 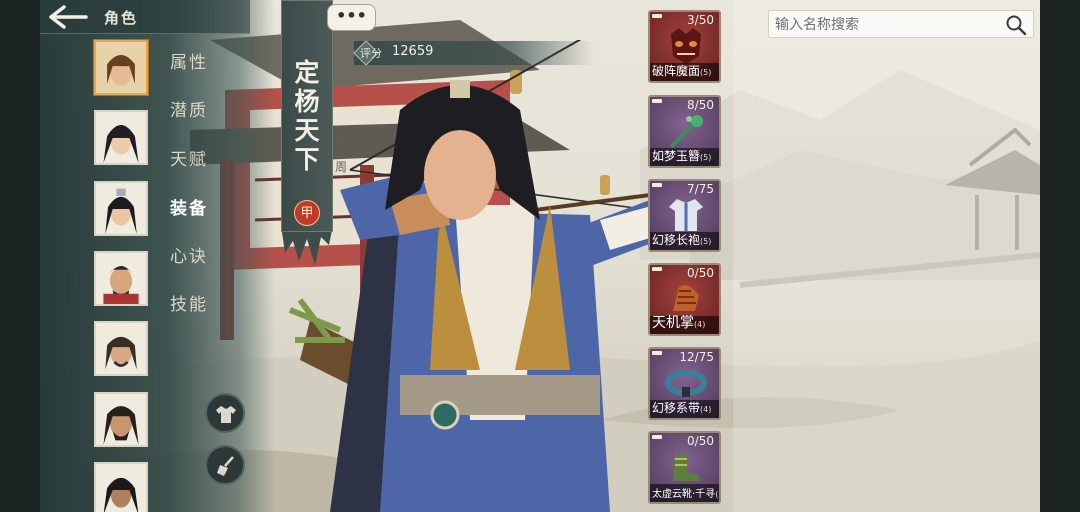 I want to click on score-bar: 评分 12659, so click(x=473, y=53).